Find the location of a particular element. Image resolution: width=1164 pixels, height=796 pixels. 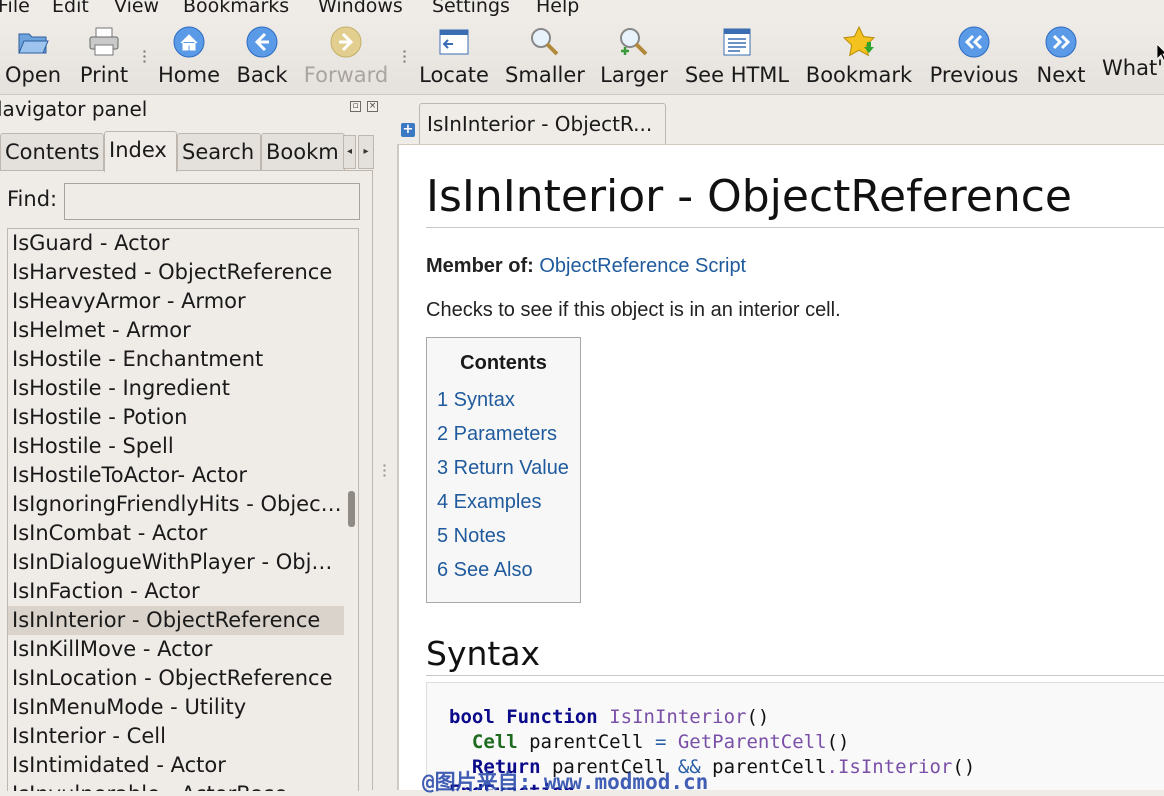

menu-help: Help is located at coordinates (557, 9).